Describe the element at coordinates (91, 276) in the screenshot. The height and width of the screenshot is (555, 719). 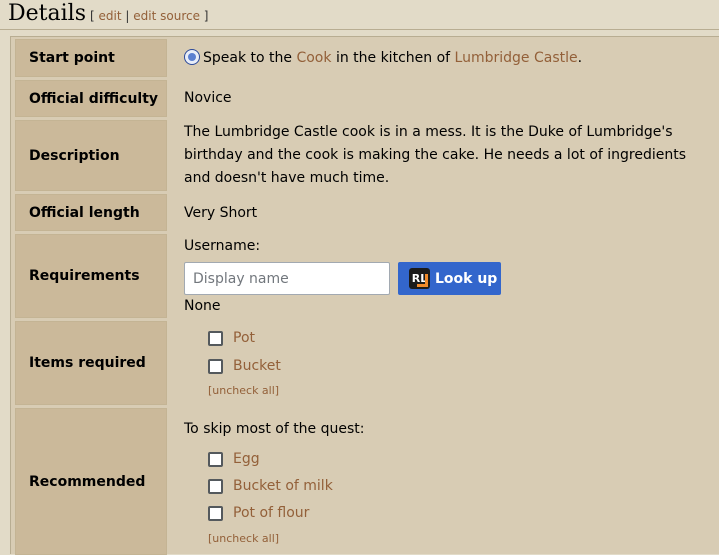
I see `requirements-header: Requirements` at that location.